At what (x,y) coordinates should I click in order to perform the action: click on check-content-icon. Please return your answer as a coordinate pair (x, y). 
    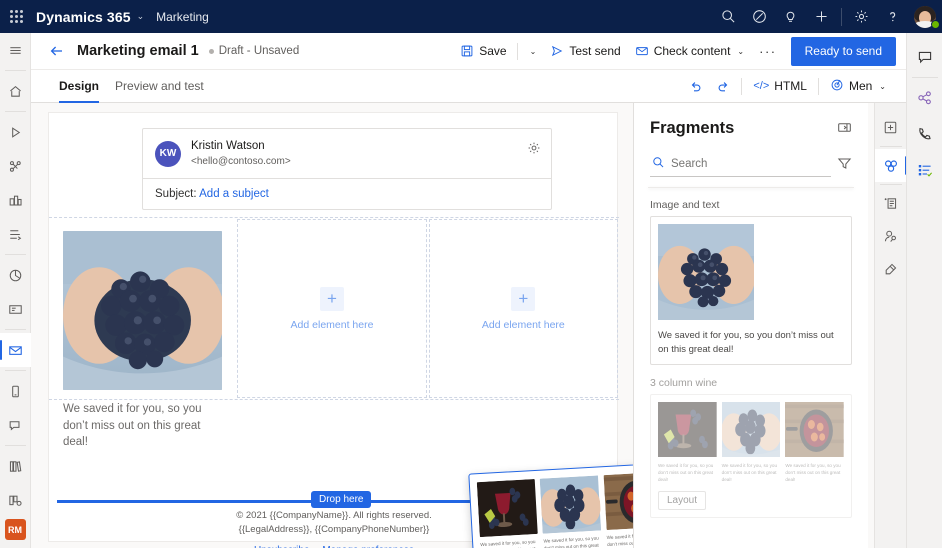
    Looking at the image, I should click on (642, 51).